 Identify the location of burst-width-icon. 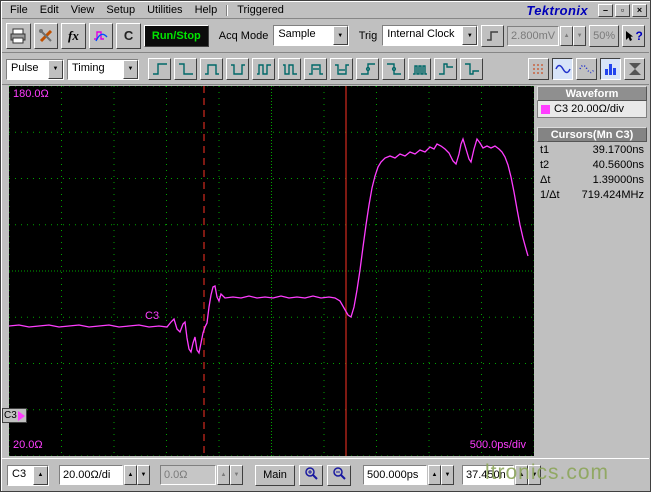
(419, 70).